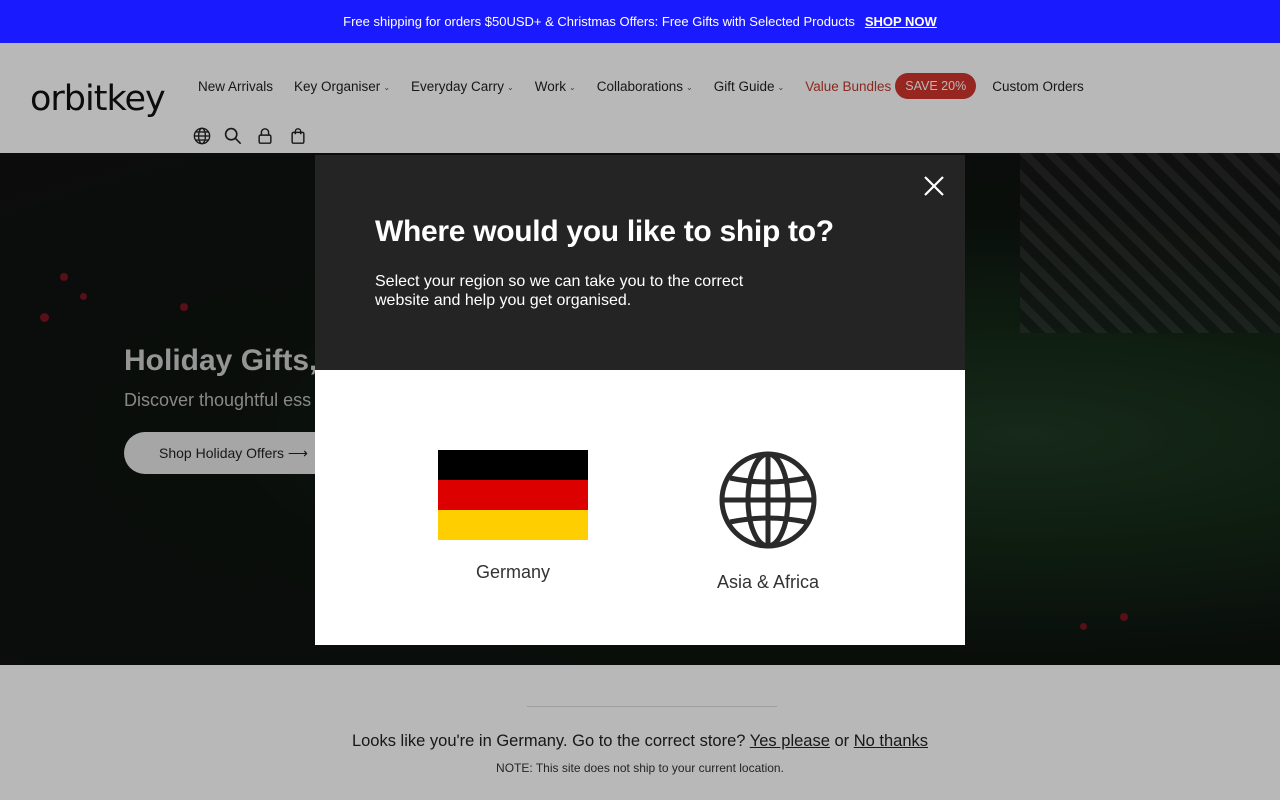 This screenshot has height=800, width=1280. I want to click on shop-now-link: SHOP NOW, so click(901, 21).